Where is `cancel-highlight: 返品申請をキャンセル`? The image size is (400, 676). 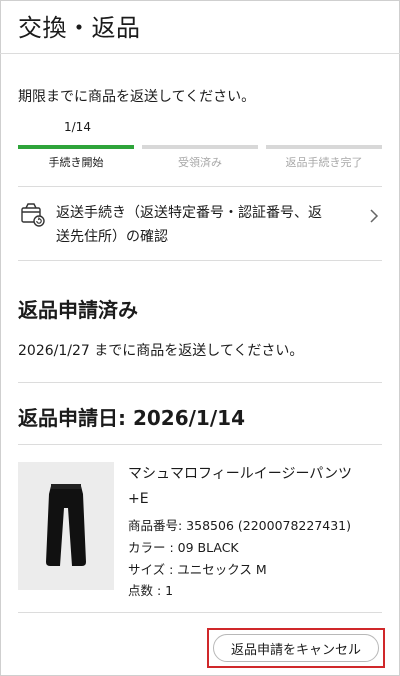 cancel-highlight: 返品申請をキャンセル is located at coordinates (296, 648).